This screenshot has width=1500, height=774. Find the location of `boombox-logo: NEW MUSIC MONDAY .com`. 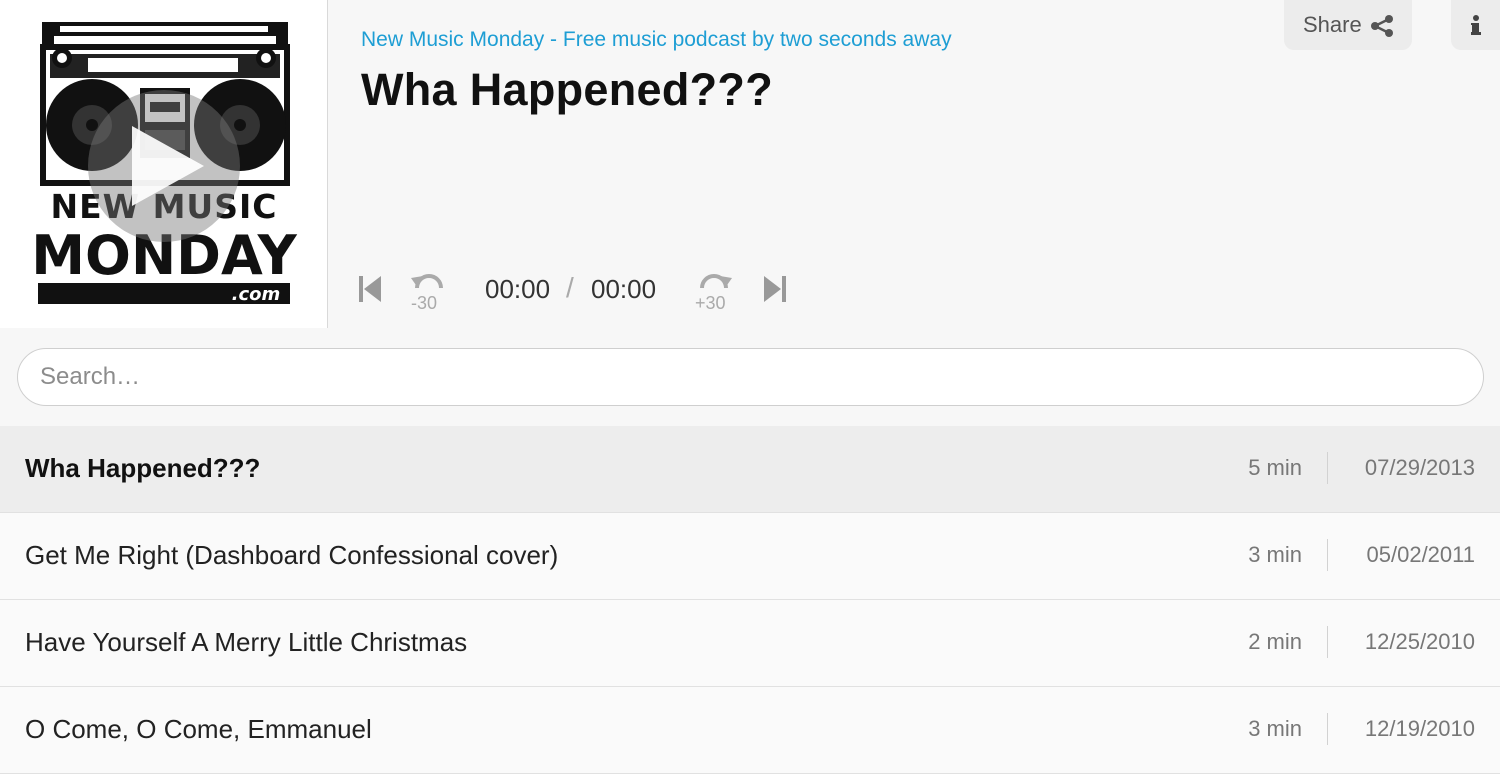

boombox-logo: NEW MUSIC MONDAY .com is located at coordinates (164, 163).